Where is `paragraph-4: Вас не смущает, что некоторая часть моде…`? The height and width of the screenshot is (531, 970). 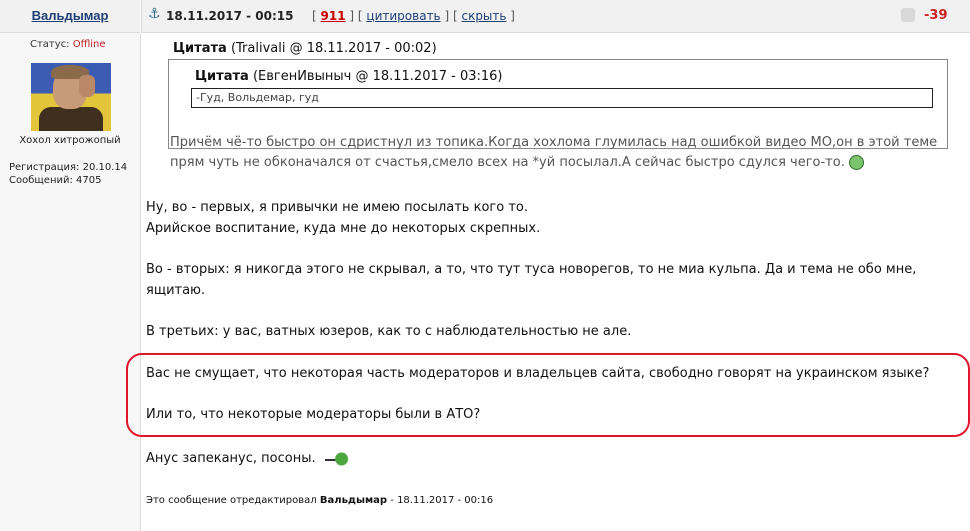 paragraph-4: Вас не смущает, что некоторая часть моде… is located at coordinates (538, 373).